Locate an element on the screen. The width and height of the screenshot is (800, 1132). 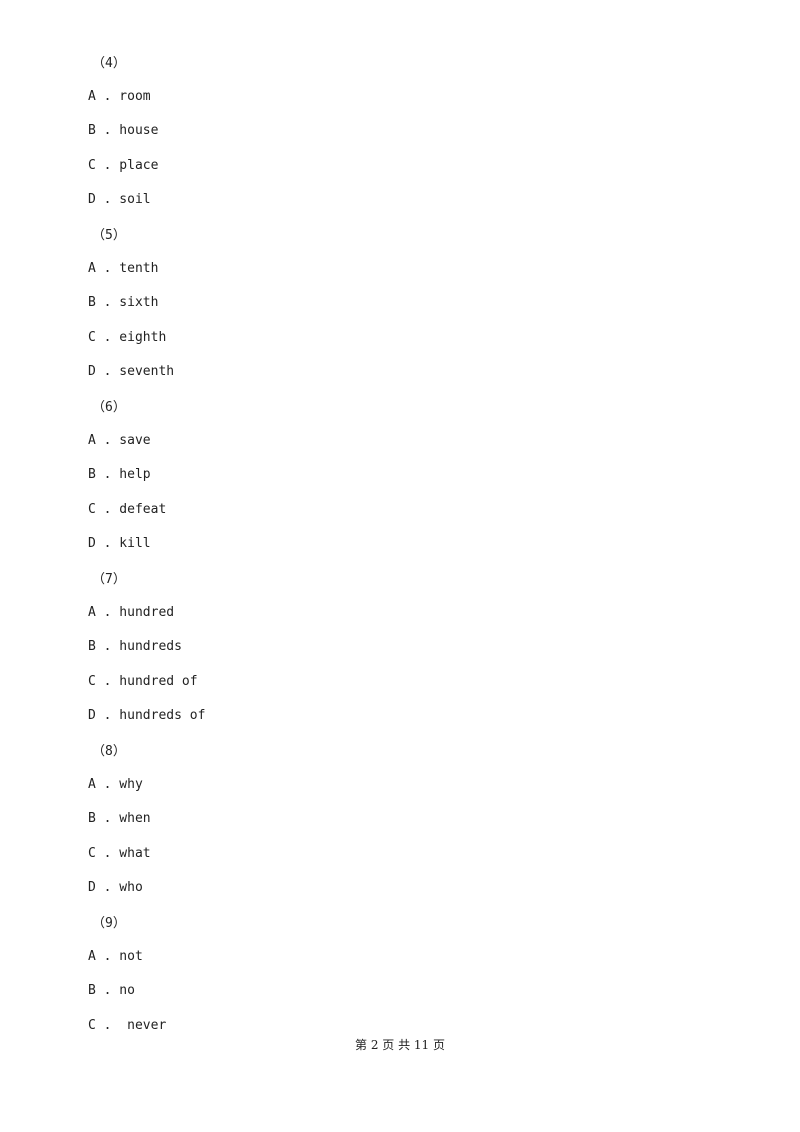
question-number: （7） is located at coordinates (109, 579).